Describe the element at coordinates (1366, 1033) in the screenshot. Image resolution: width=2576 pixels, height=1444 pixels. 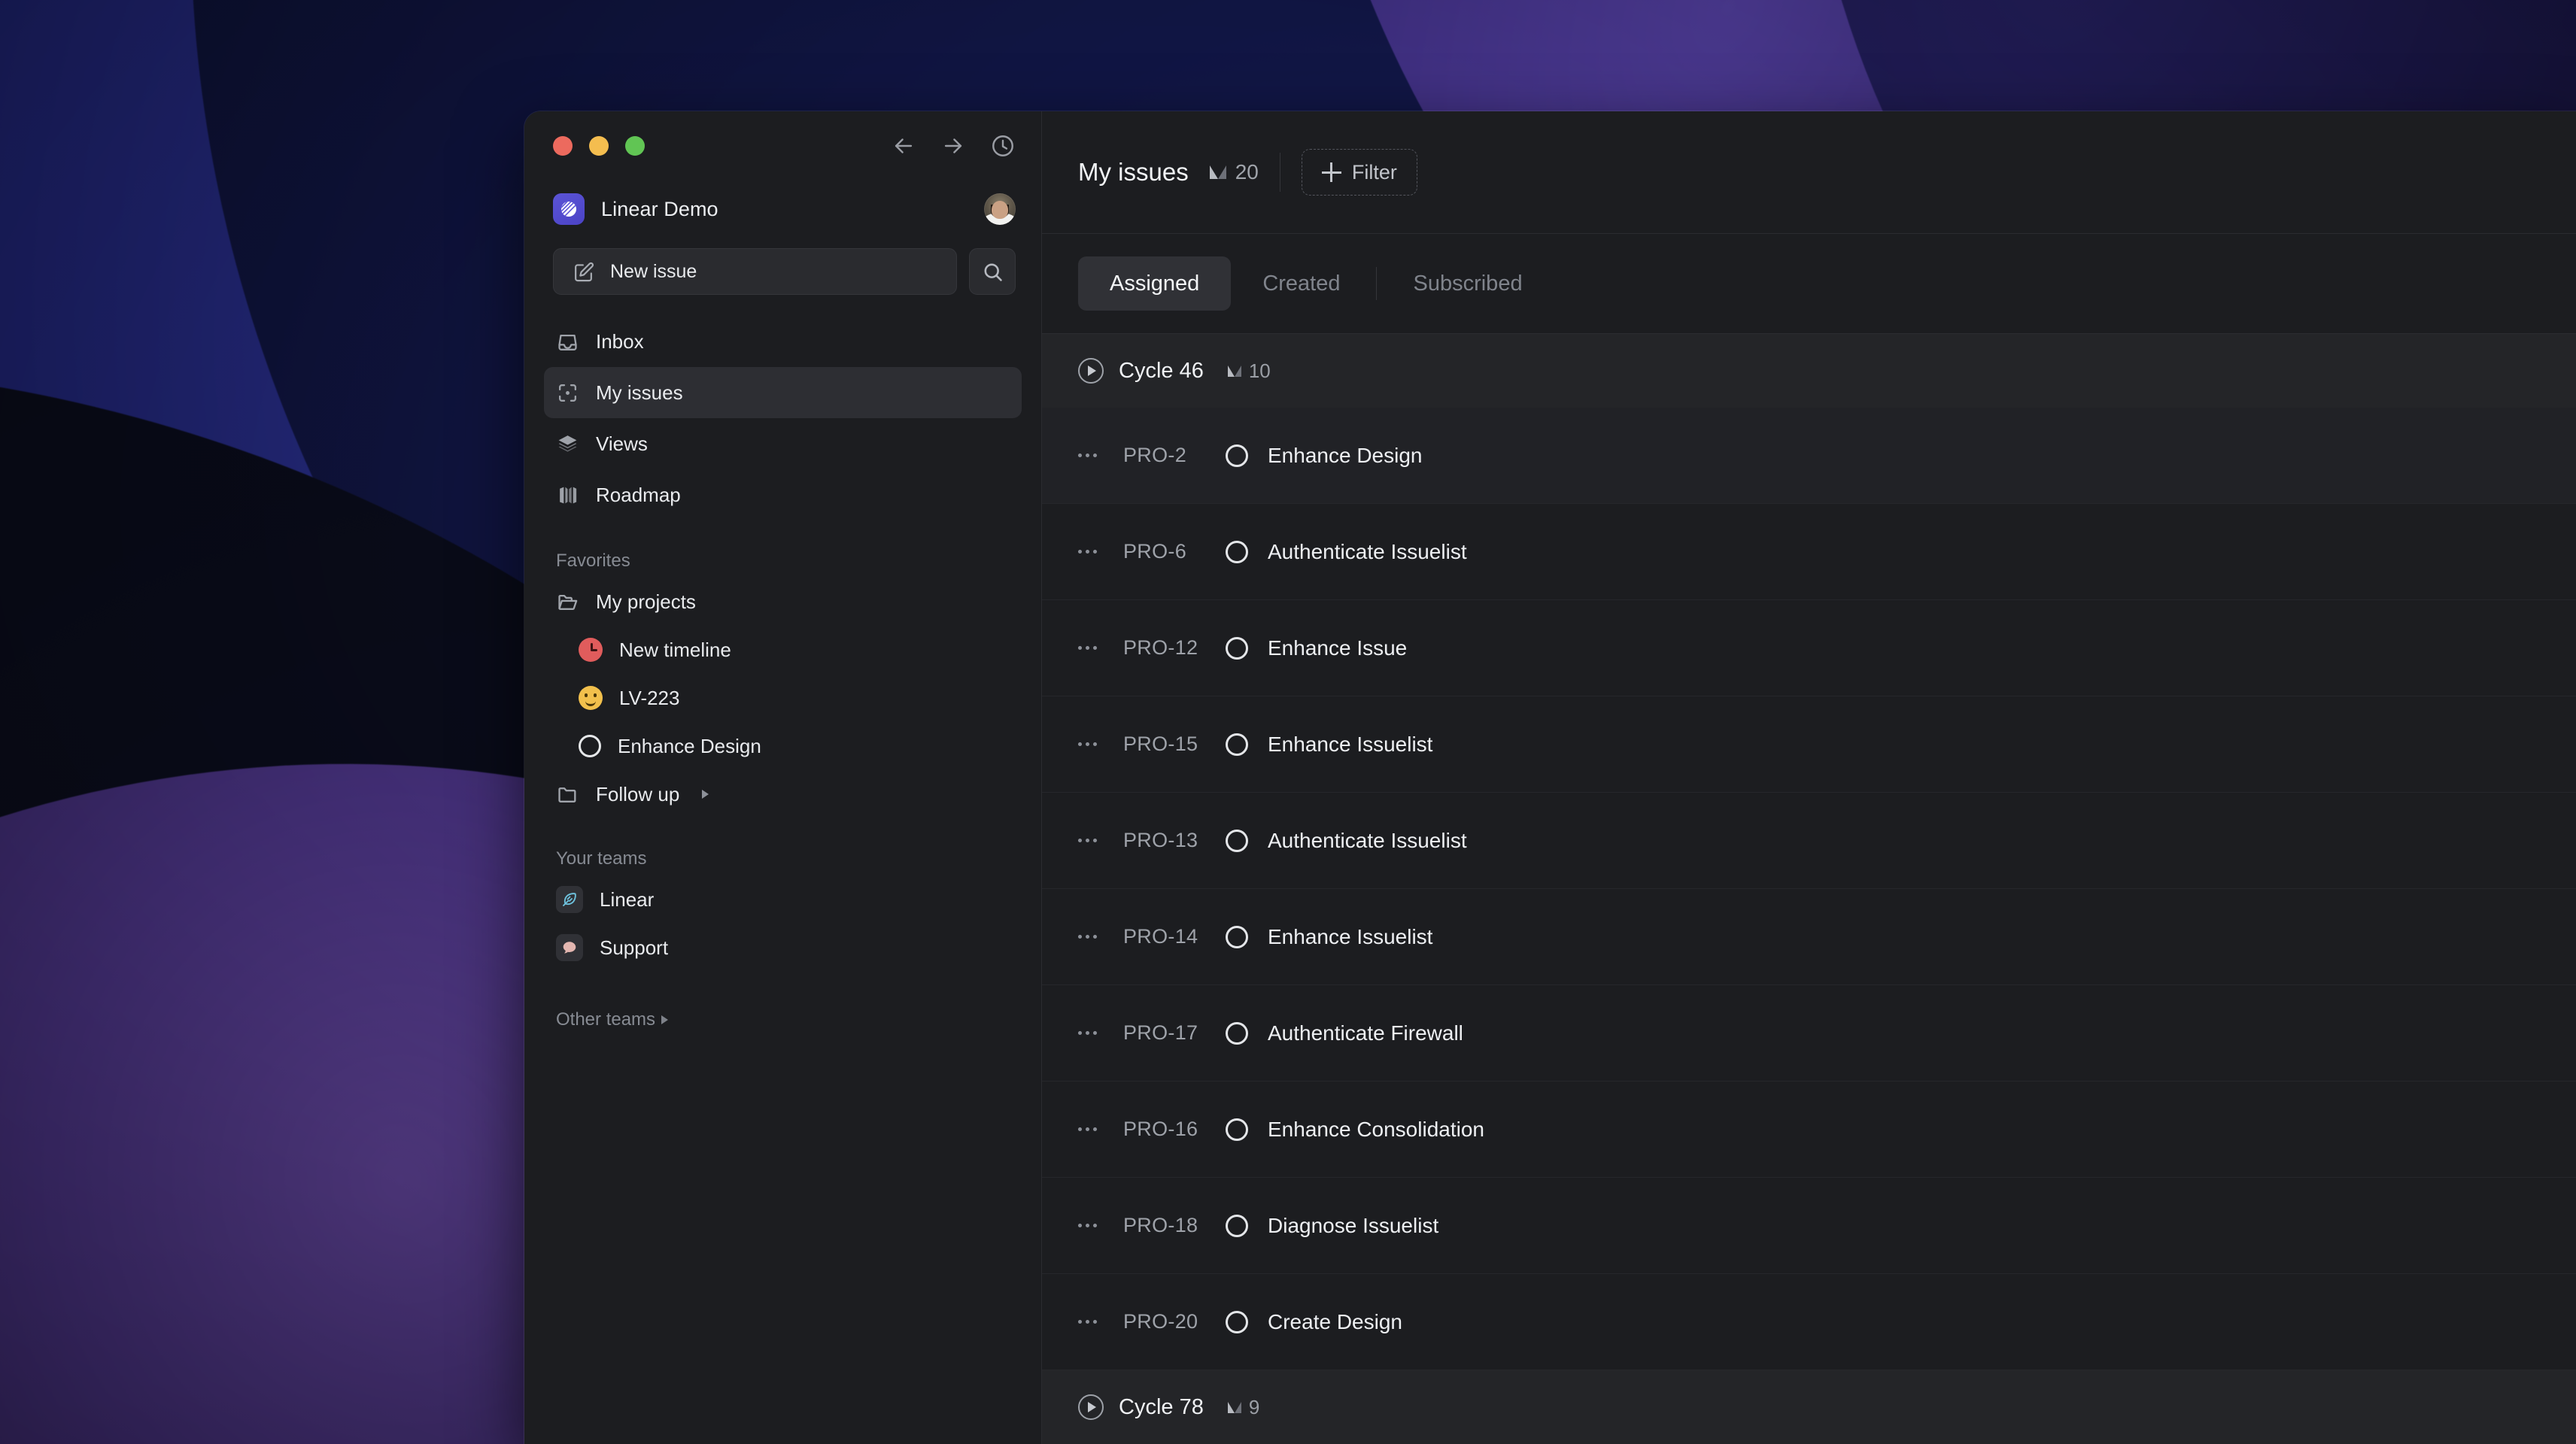
I see `issue-title: Authenticate Firewall` at that location.